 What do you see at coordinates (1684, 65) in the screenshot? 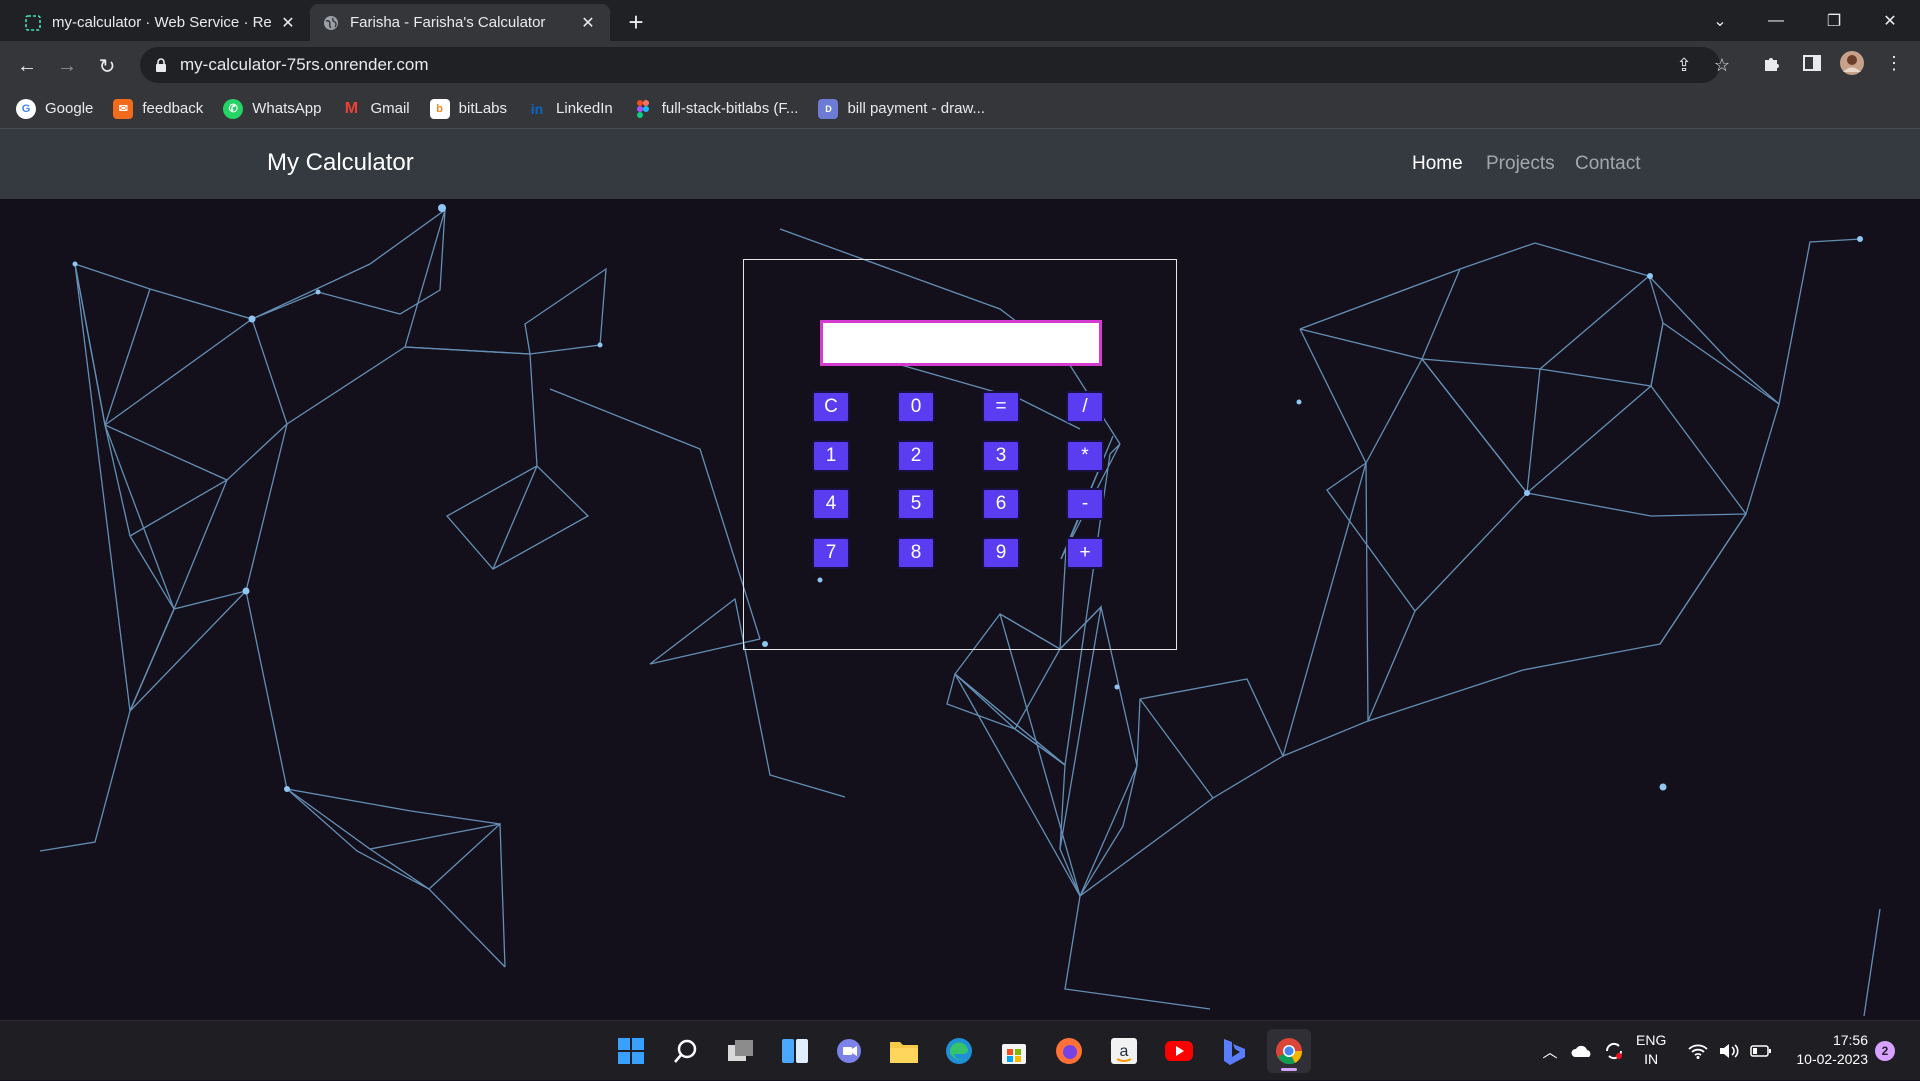
I see `share-icon: ⇪` at bounding box center [1684, 65].